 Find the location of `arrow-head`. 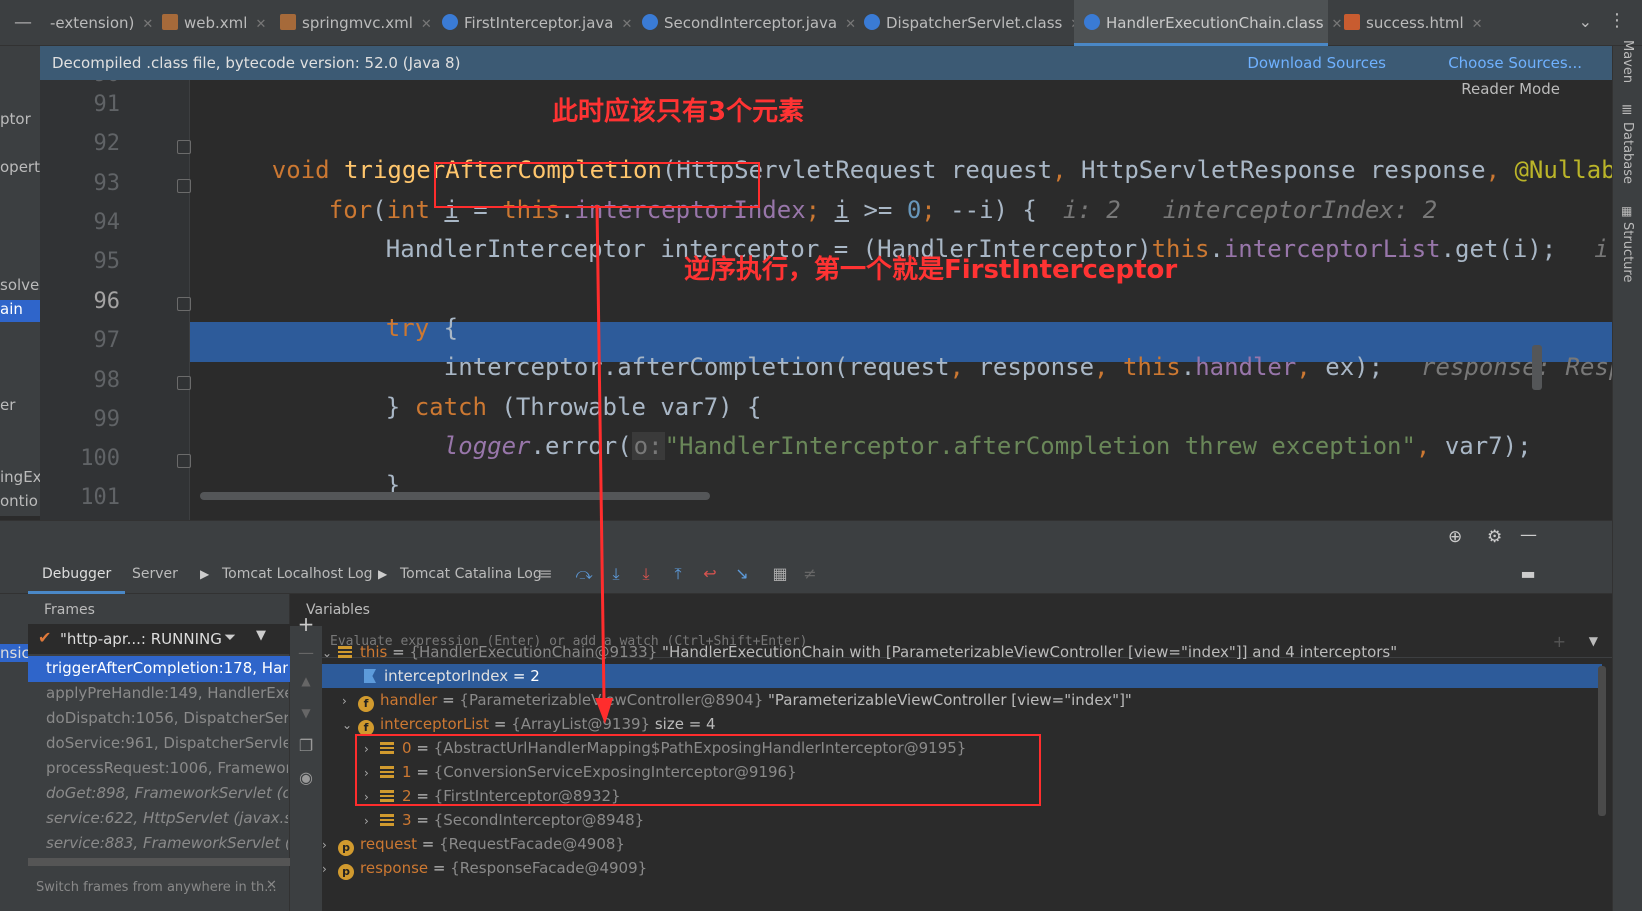

arrow-head is located at coordinates (604, 711).